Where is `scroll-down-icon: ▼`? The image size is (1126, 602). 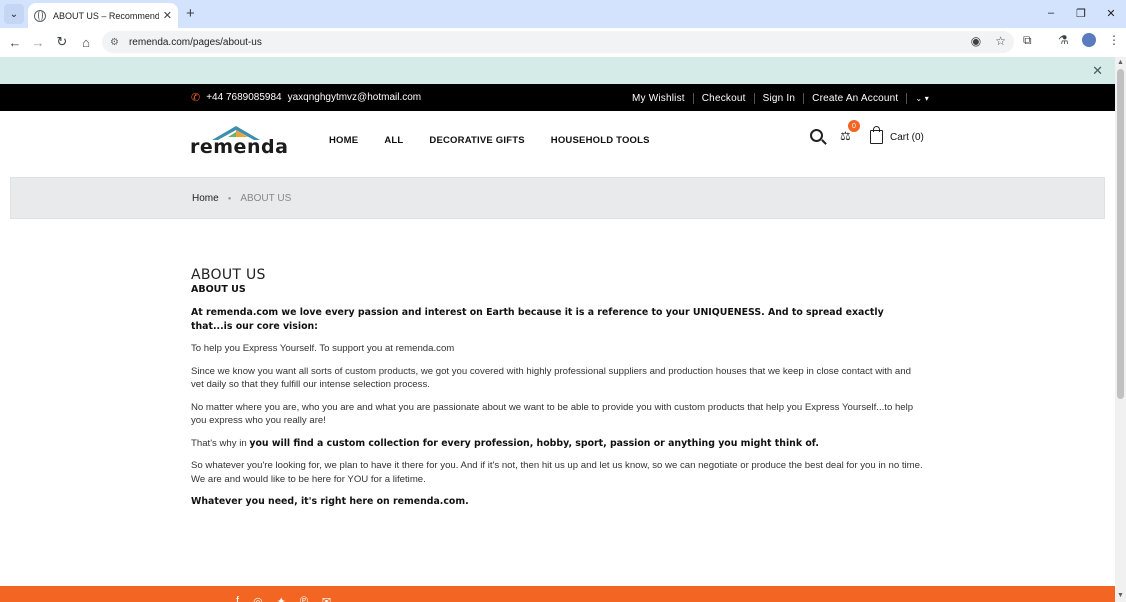
scroll-down-icon: ▼ is located at coordinates (1120, 595).